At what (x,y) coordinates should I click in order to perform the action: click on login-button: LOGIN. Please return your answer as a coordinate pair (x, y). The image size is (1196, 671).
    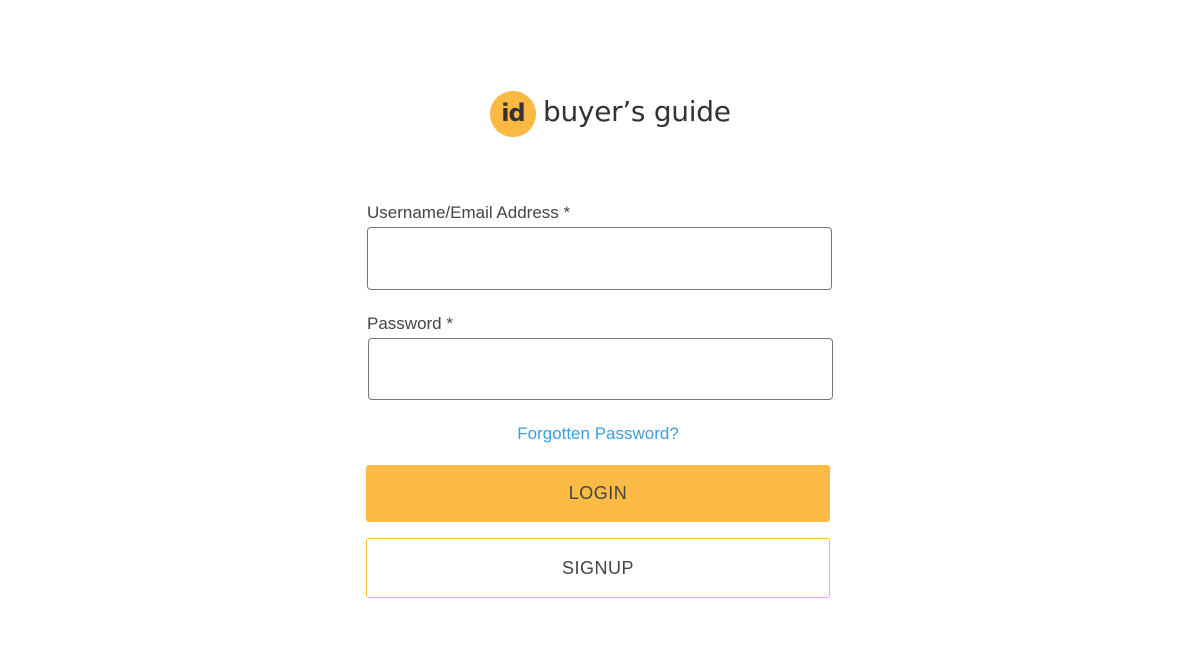
    Looking at the image, I should click on (598, 493).